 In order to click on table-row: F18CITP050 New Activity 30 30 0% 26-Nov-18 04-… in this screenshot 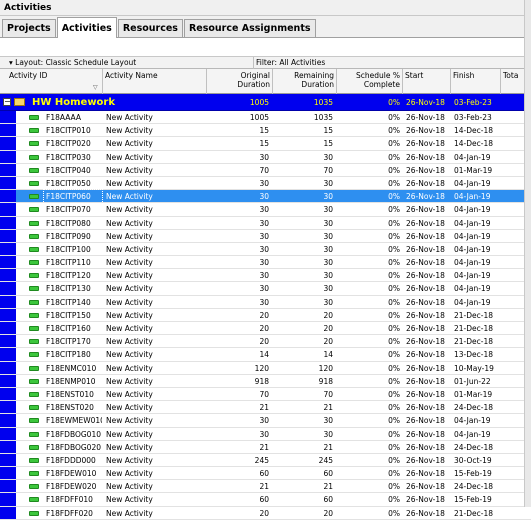, I will do `click(265, 183)`.